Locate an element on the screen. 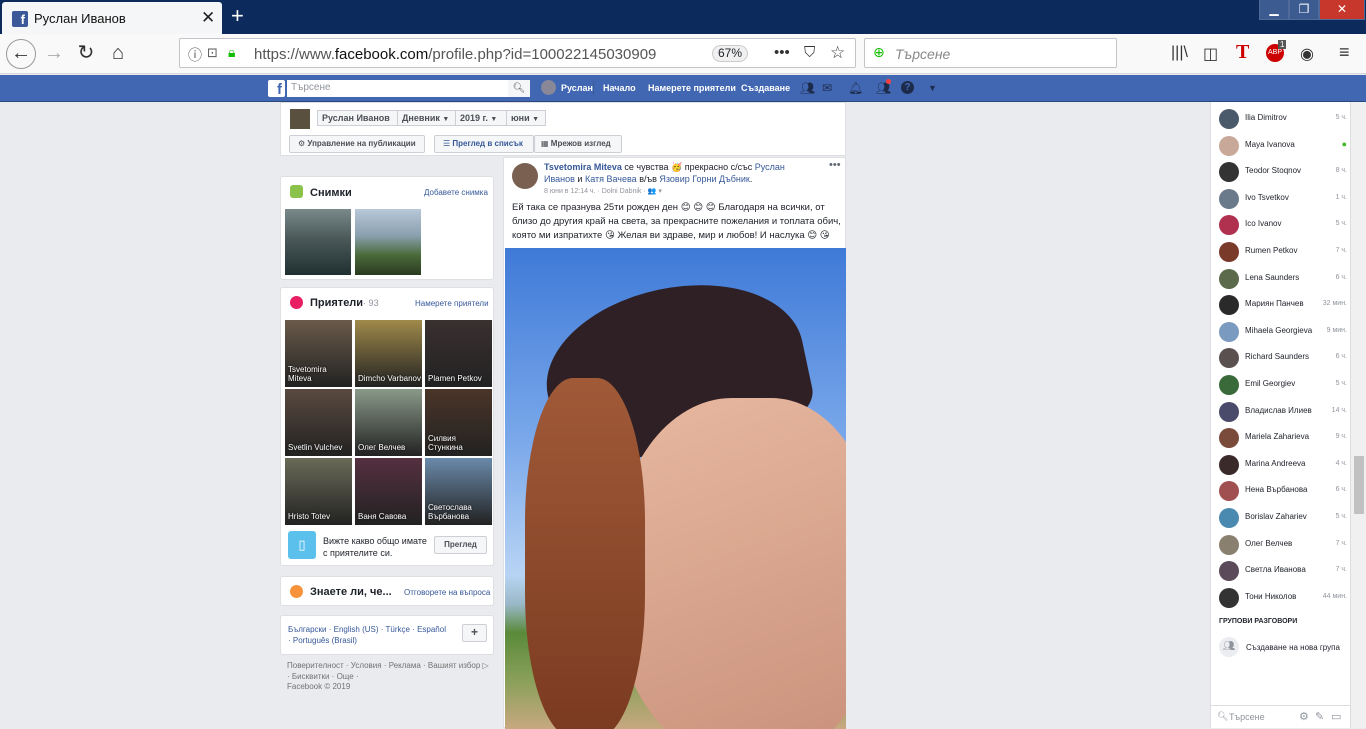 This screenshot has width=1366, height=729. friend-tile: Svetlin Vulchev is located at coordinates (318, 422).